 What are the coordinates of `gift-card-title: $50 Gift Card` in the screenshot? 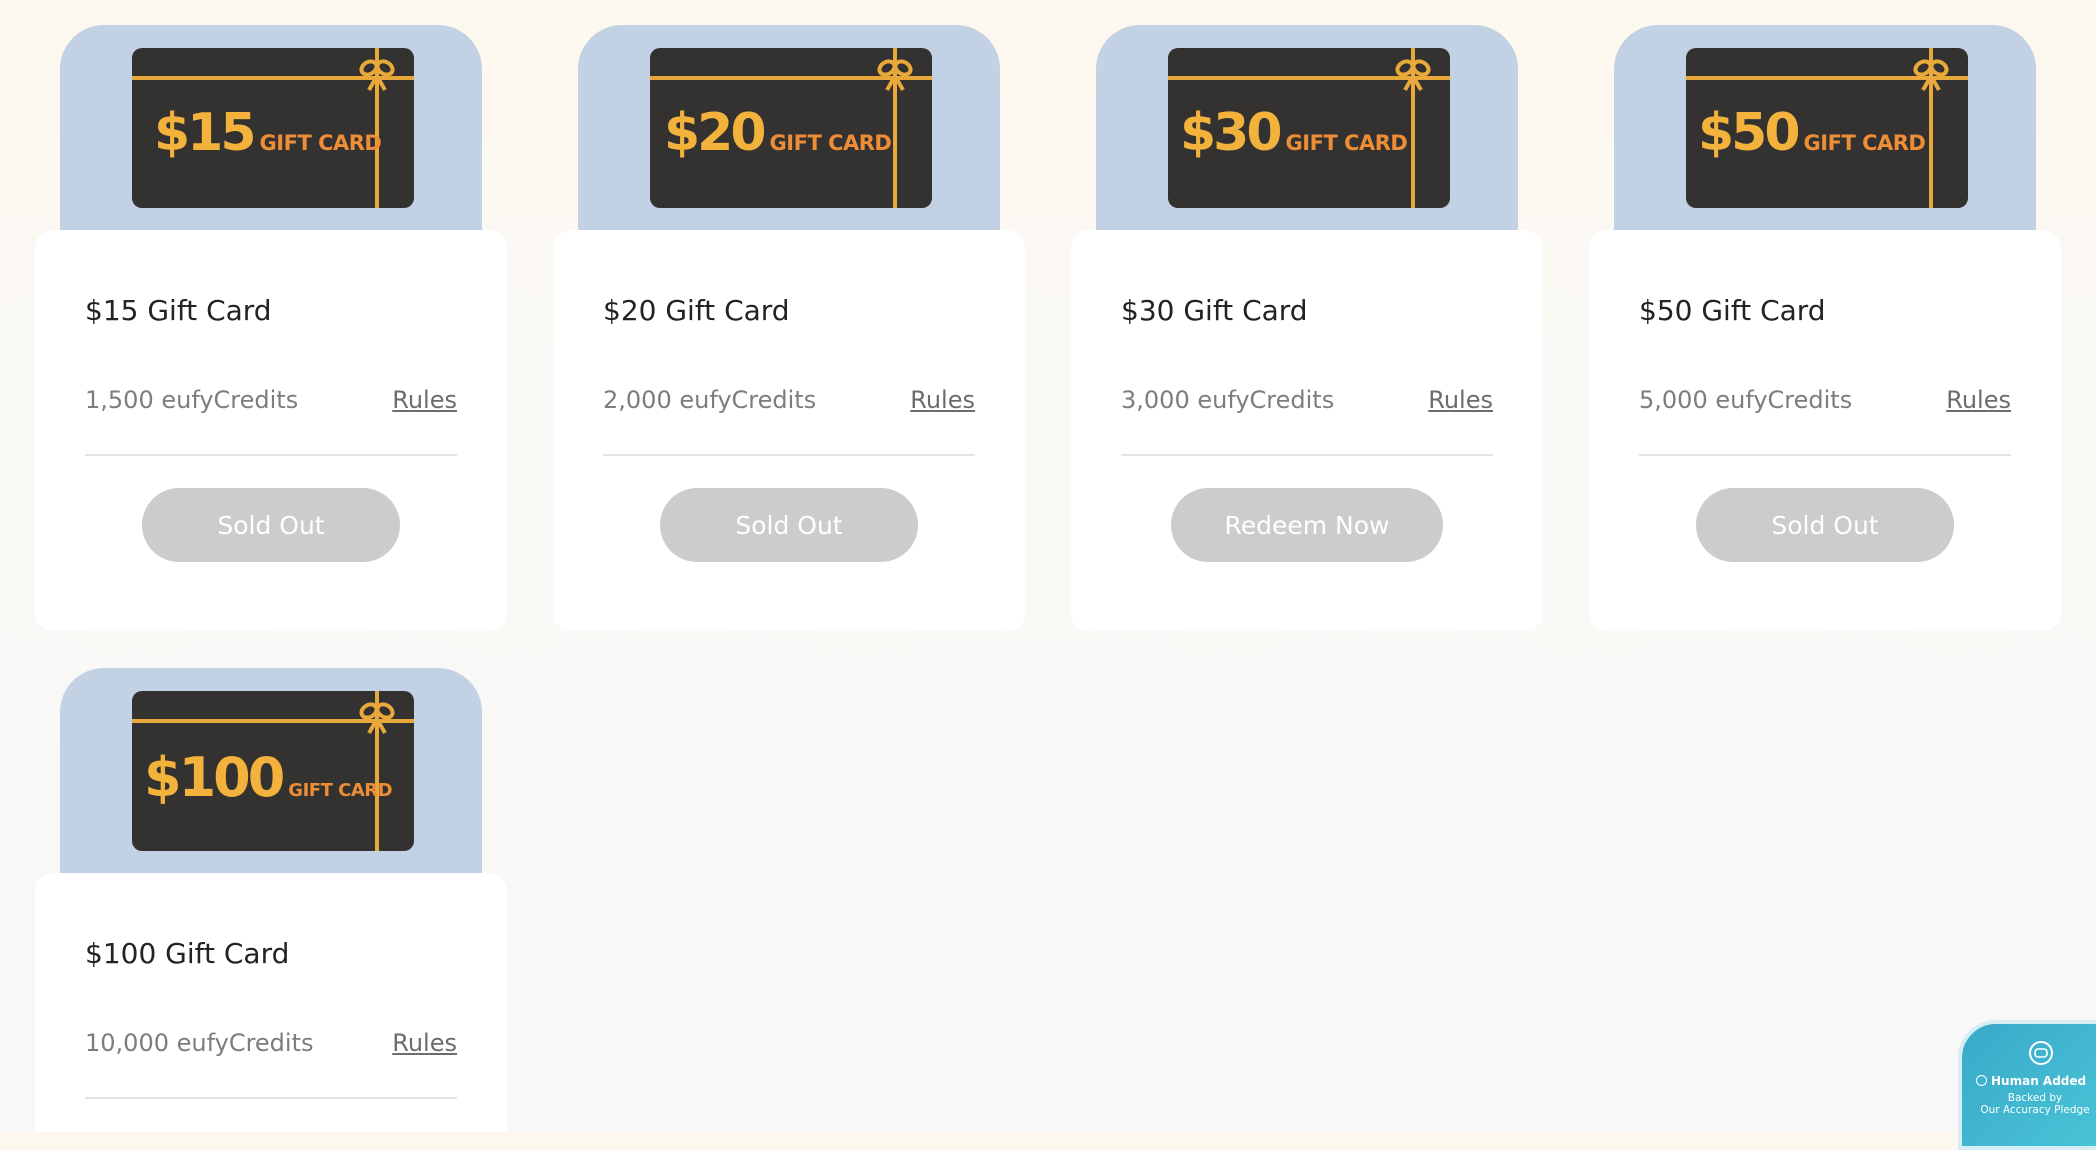 It's located at (1732, 310).